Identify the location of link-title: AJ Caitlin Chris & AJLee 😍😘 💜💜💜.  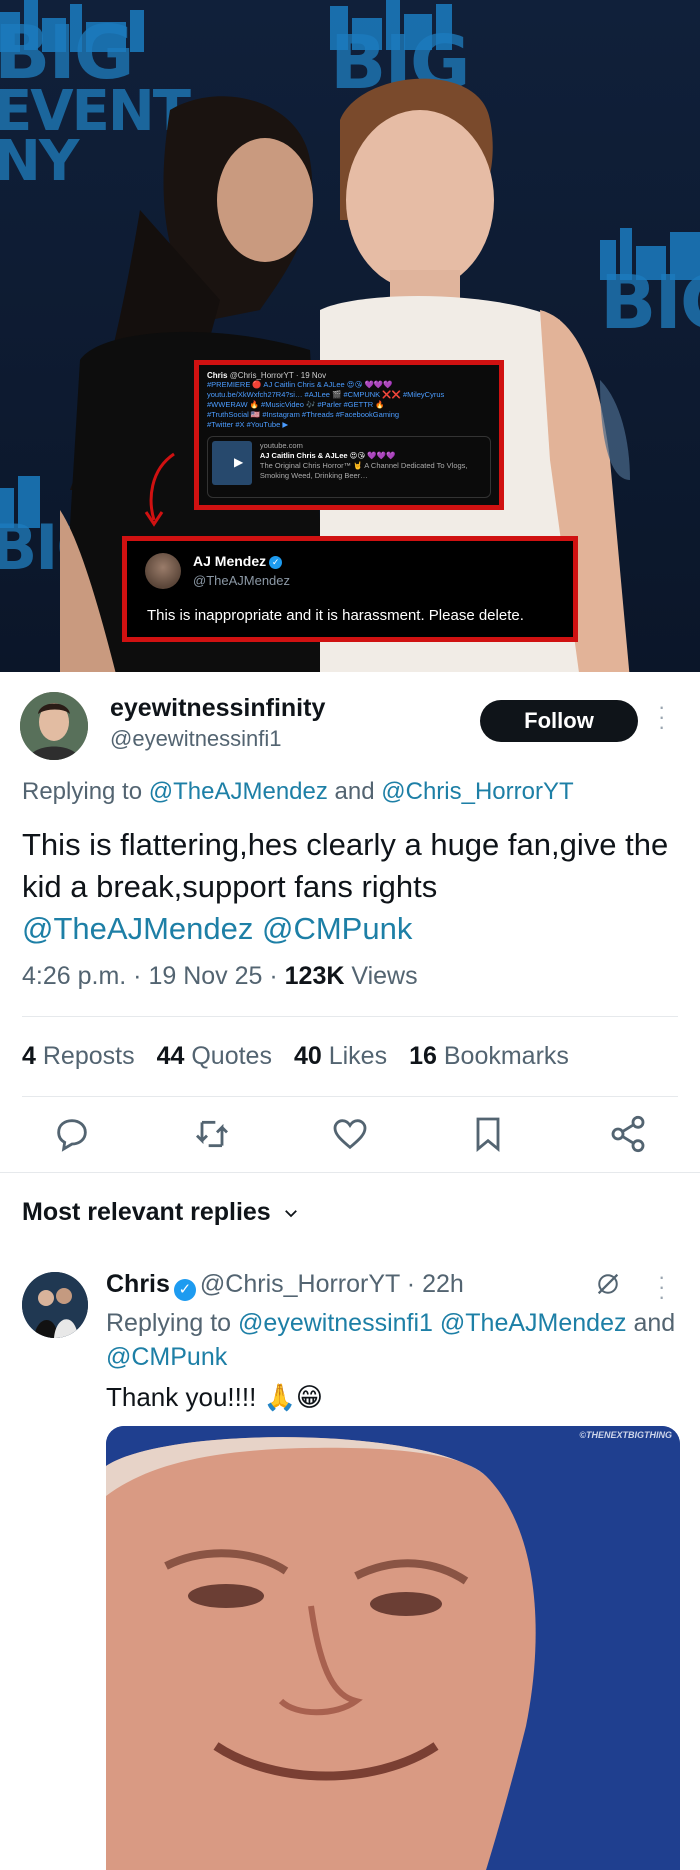
(327, 455).